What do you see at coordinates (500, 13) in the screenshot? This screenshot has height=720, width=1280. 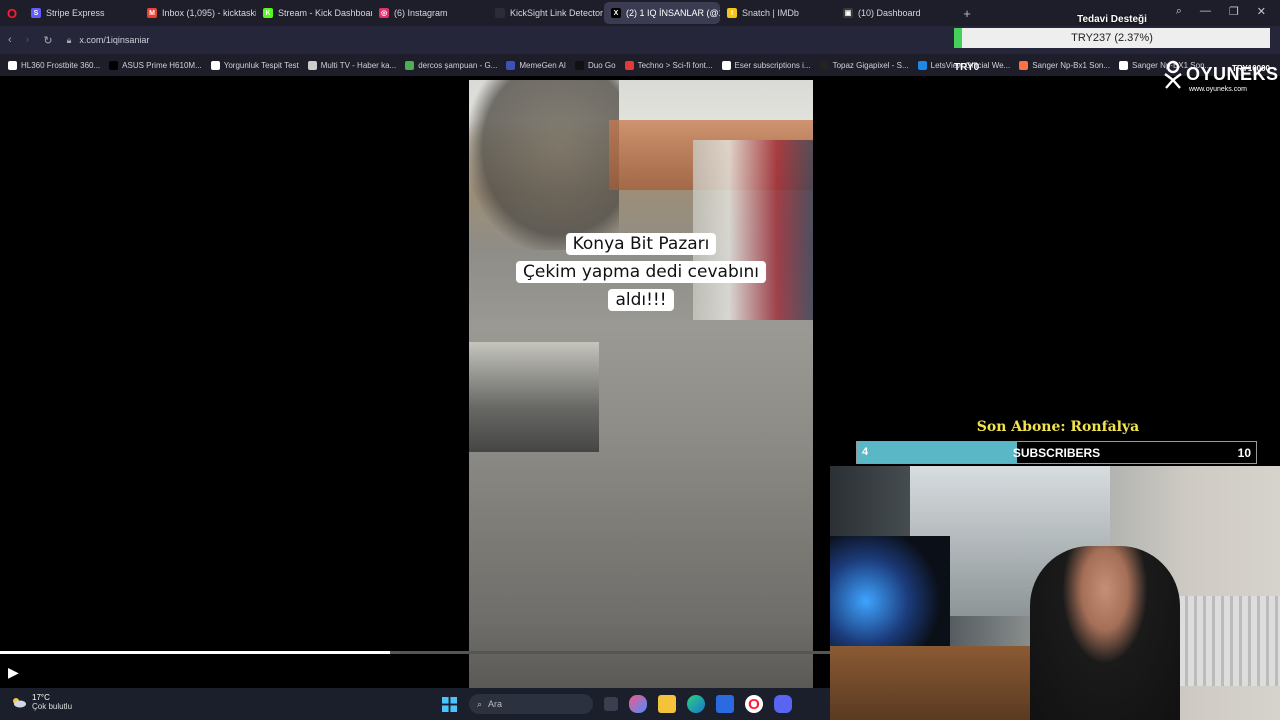 I see `tab-favicon-icon` at bounding box center [500, 13].